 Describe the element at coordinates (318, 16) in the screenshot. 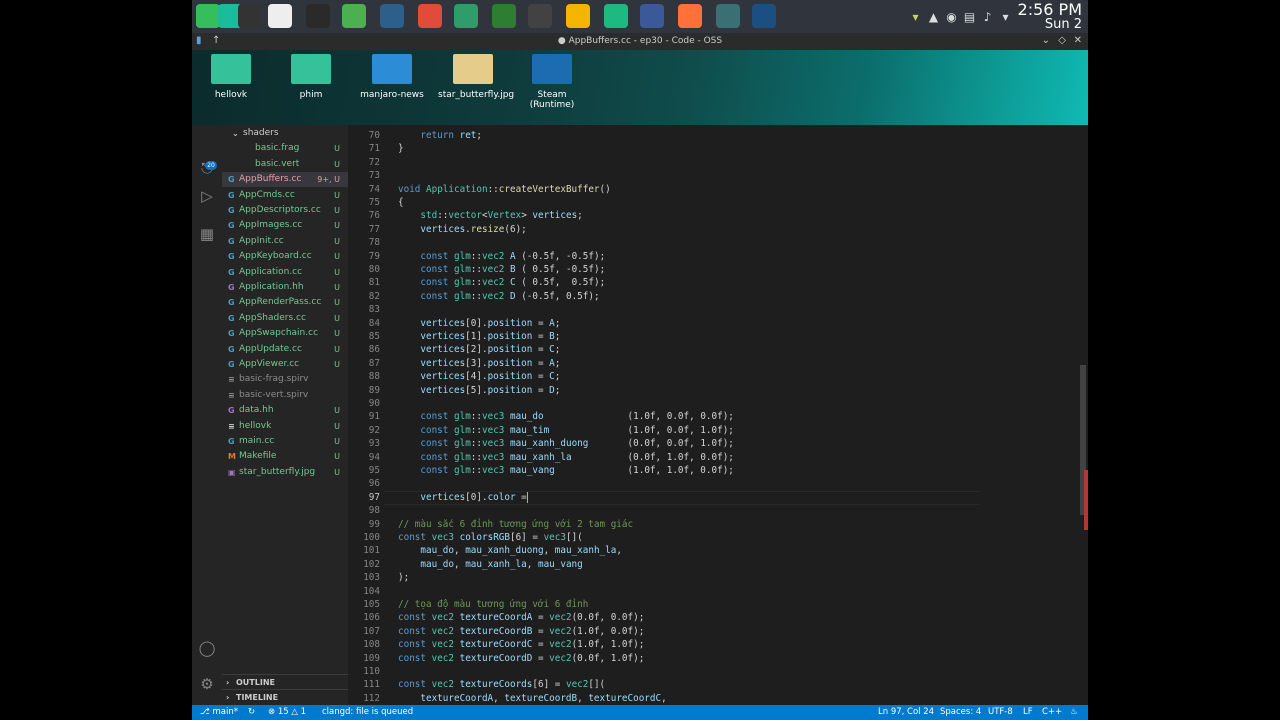

I see `obs-icon` at that location.